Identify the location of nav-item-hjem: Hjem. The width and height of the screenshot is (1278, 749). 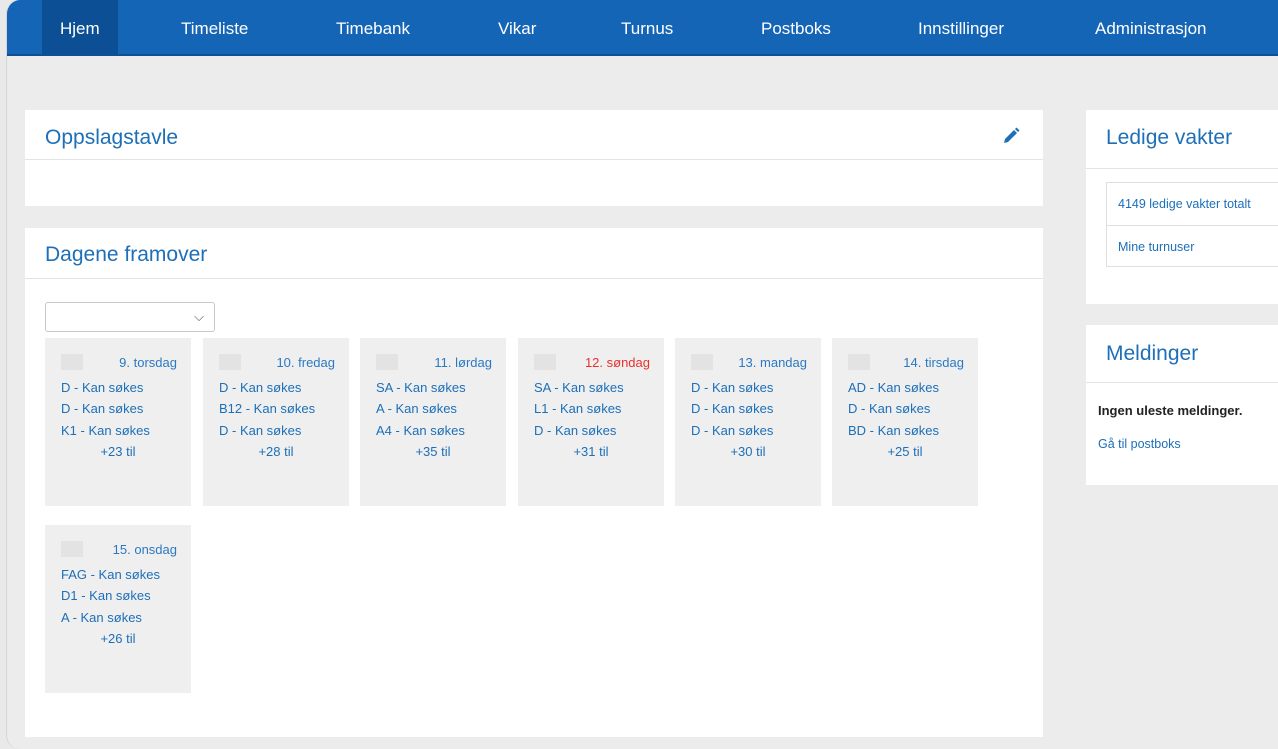
(80, 27).